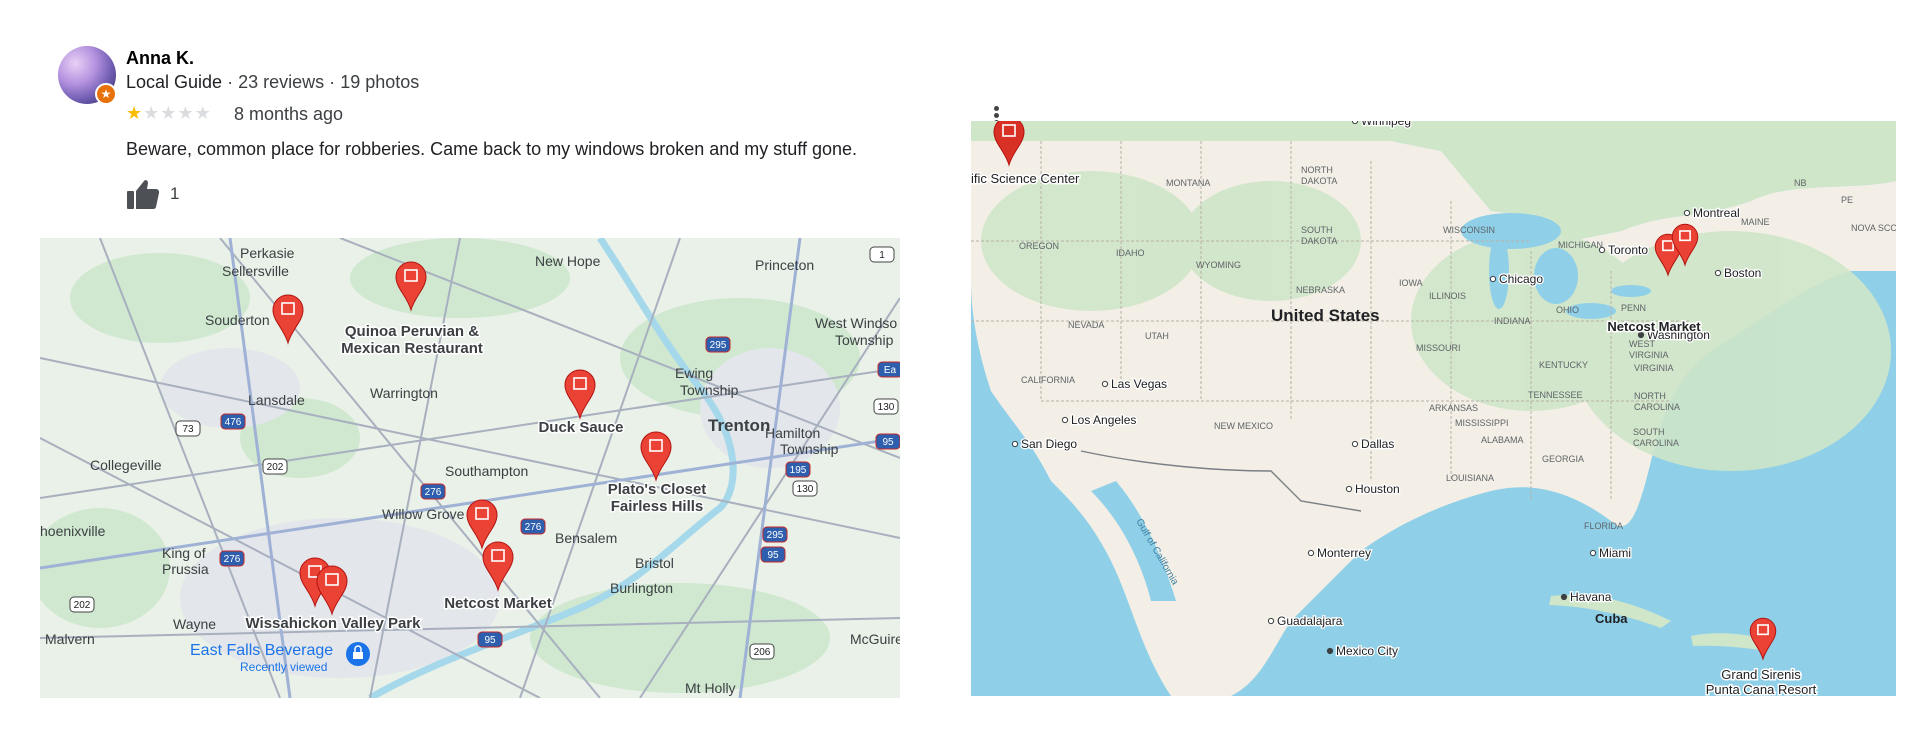 This screenshot has height=732, width=1920. What do you see at coordinates (1086, 325) in the screenshot?
I see `state-label: NEVADA` at bounding box center [1086, 325].